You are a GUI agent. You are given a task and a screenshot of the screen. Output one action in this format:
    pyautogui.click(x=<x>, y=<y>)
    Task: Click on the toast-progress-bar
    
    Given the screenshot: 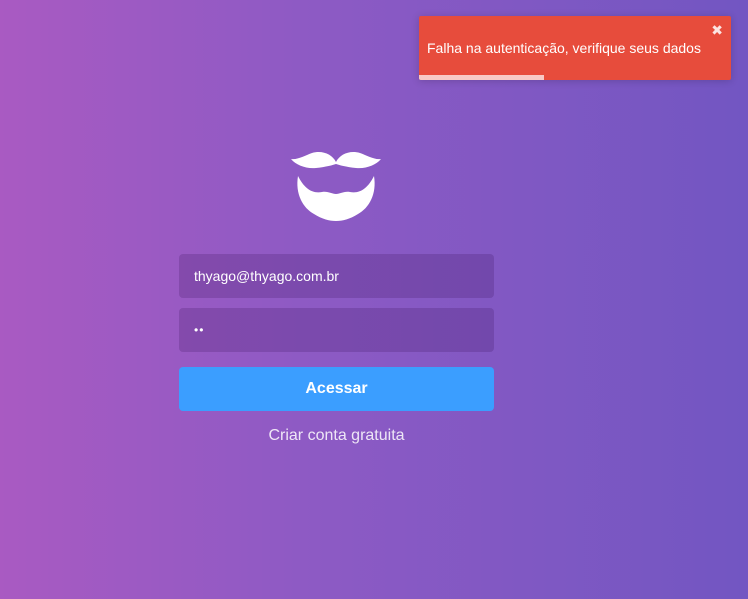 What is the action you would take?
    pyautogui.click(x=481, y=77)
    